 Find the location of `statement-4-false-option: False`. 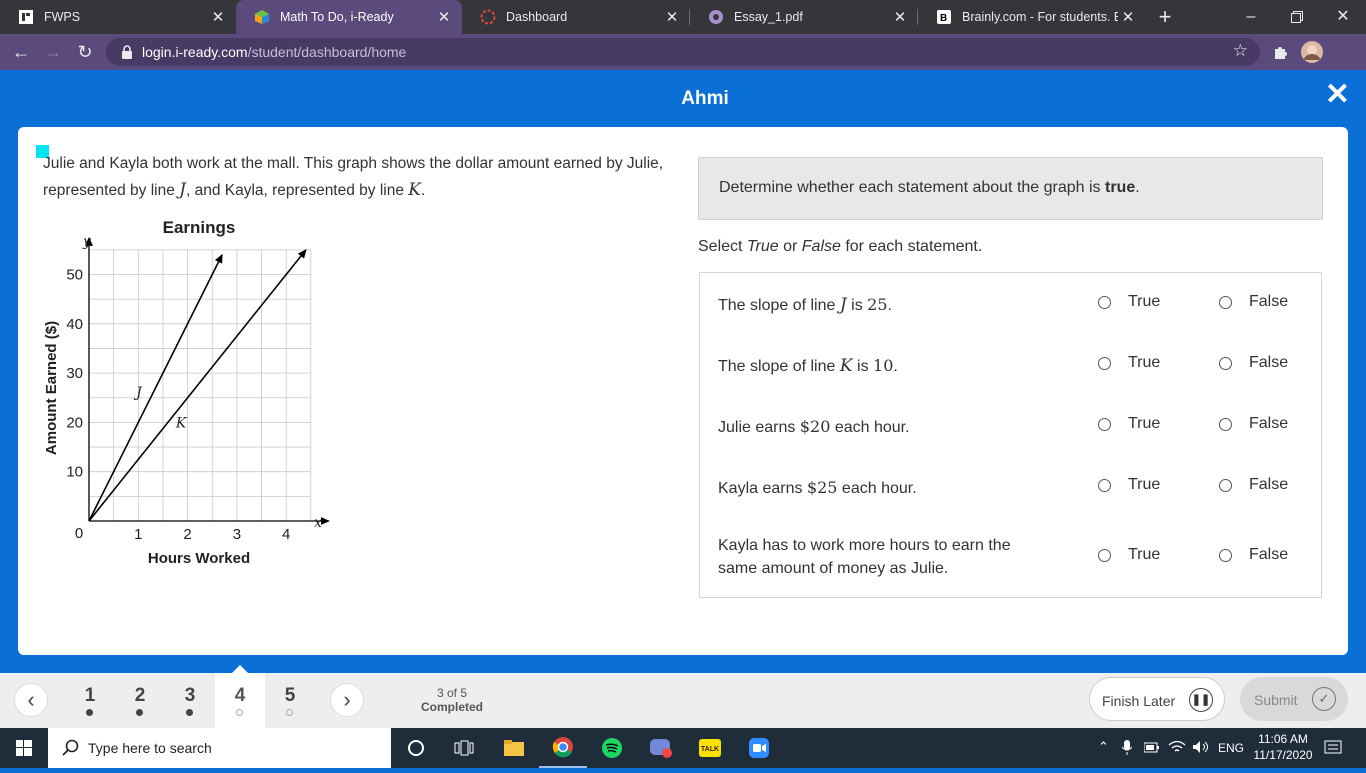

statement-4-false-option: False is located at coordinates (1253, 485).